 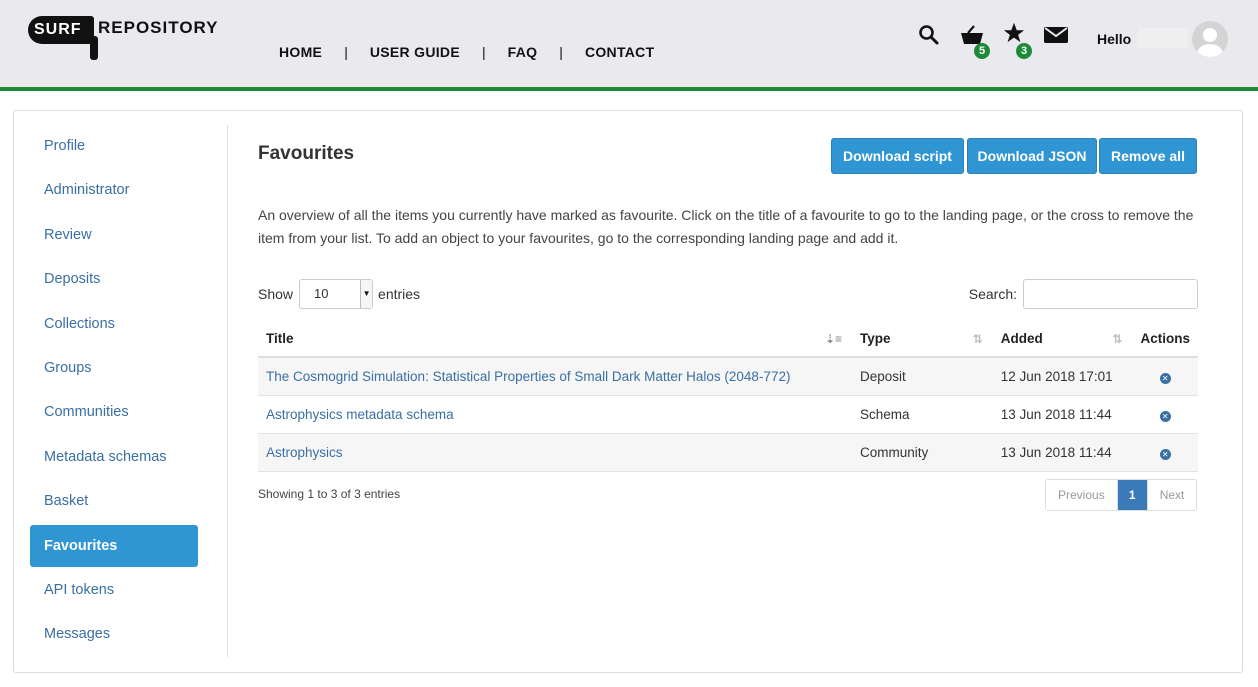 What do you see at coordinates (555, 339) in the screenshot?
I see `column-header-title: Title ⇣≡` at bounding box center [555, 339].